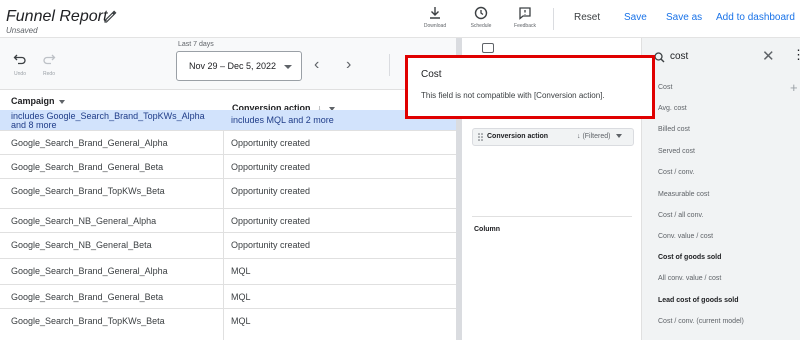  Describe the element at coordinates (228, 296) in the screenshot. I see `table-row: Google_Search_Brand_General_Beta MQL` at that location.